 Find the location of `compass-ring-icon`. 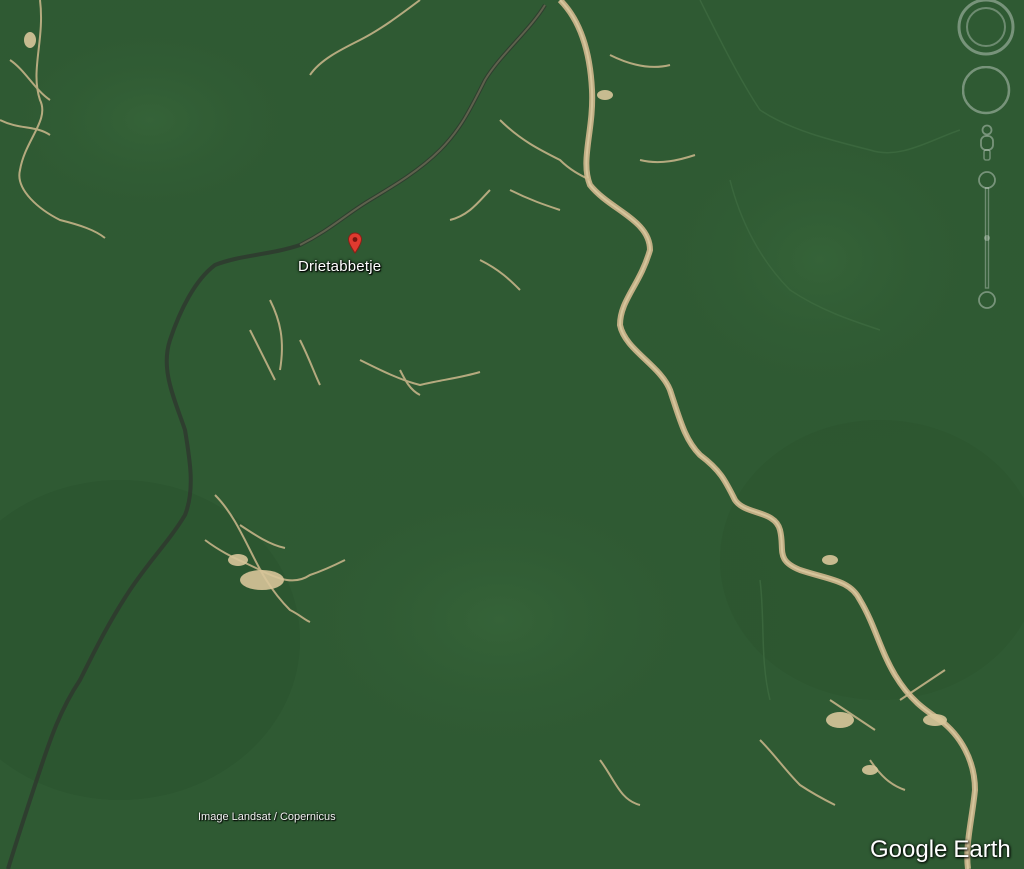

compass-ring-icon is located at coordinates (986, 30).